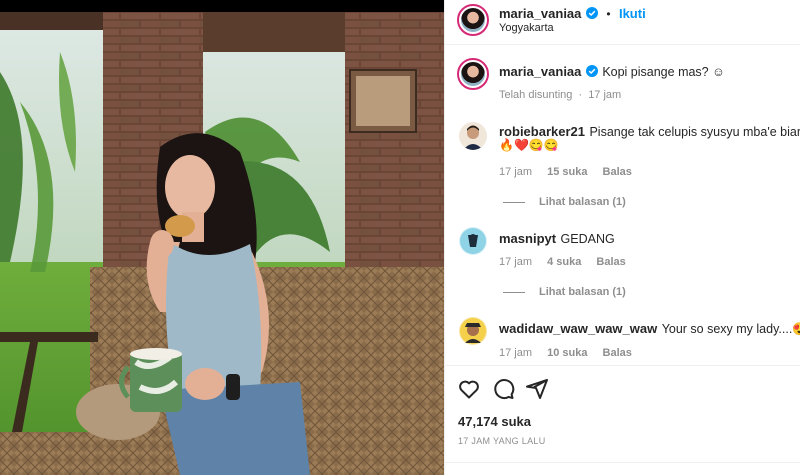  Describe the element at coordinates (529, 145) in the screenshot. I see `comment-emojis: 🔥❤️😋😋` at that location.